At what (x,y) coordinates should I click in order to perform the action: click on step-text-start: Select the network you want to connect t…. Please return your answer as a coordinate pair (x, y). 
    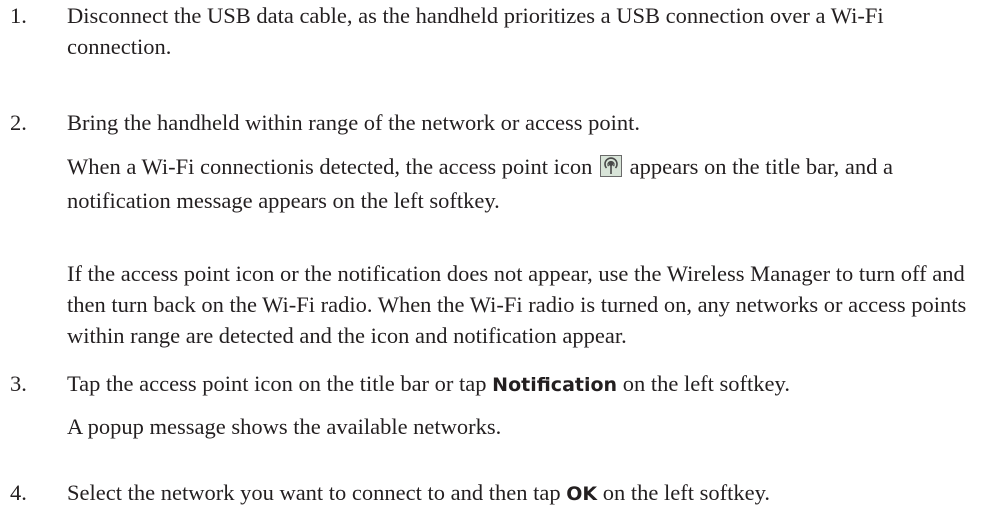
    Looking at the image, I should click on (314, 492).